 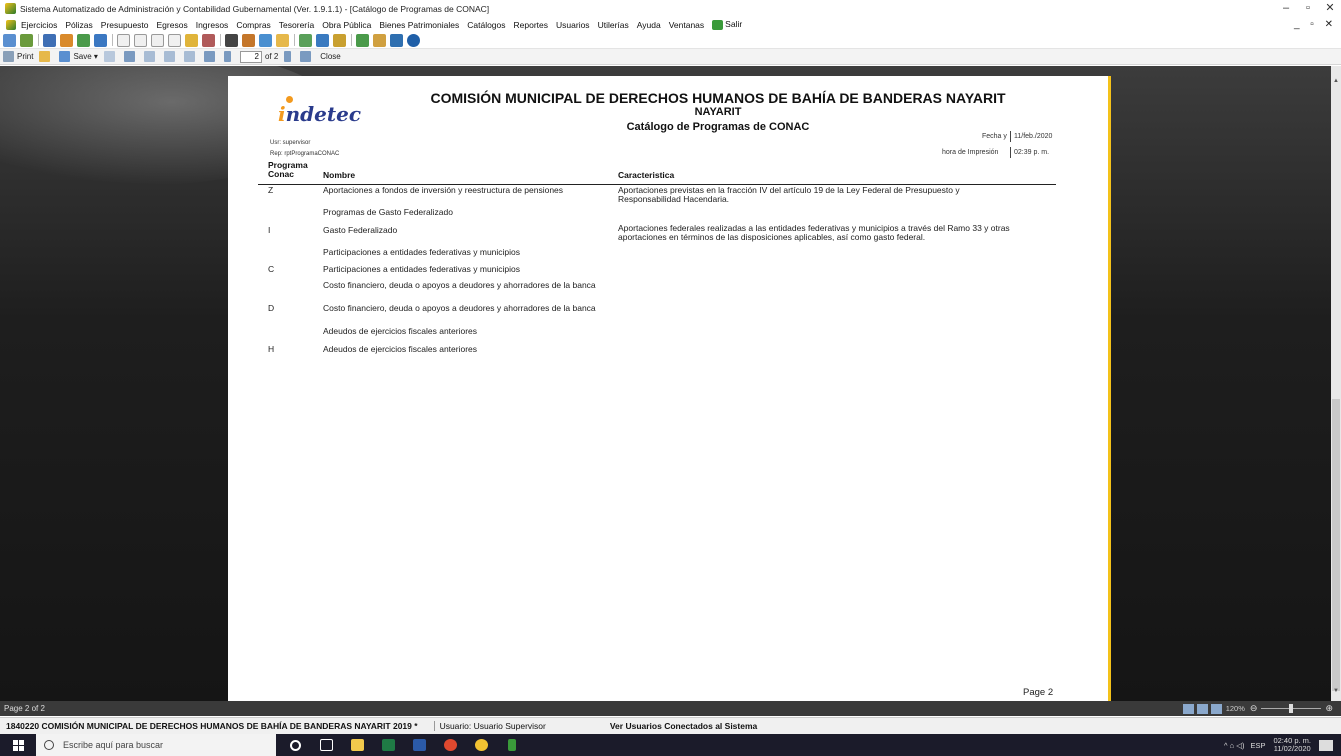 I want to click on close-button: ✕, so click(x=1330, y=8).